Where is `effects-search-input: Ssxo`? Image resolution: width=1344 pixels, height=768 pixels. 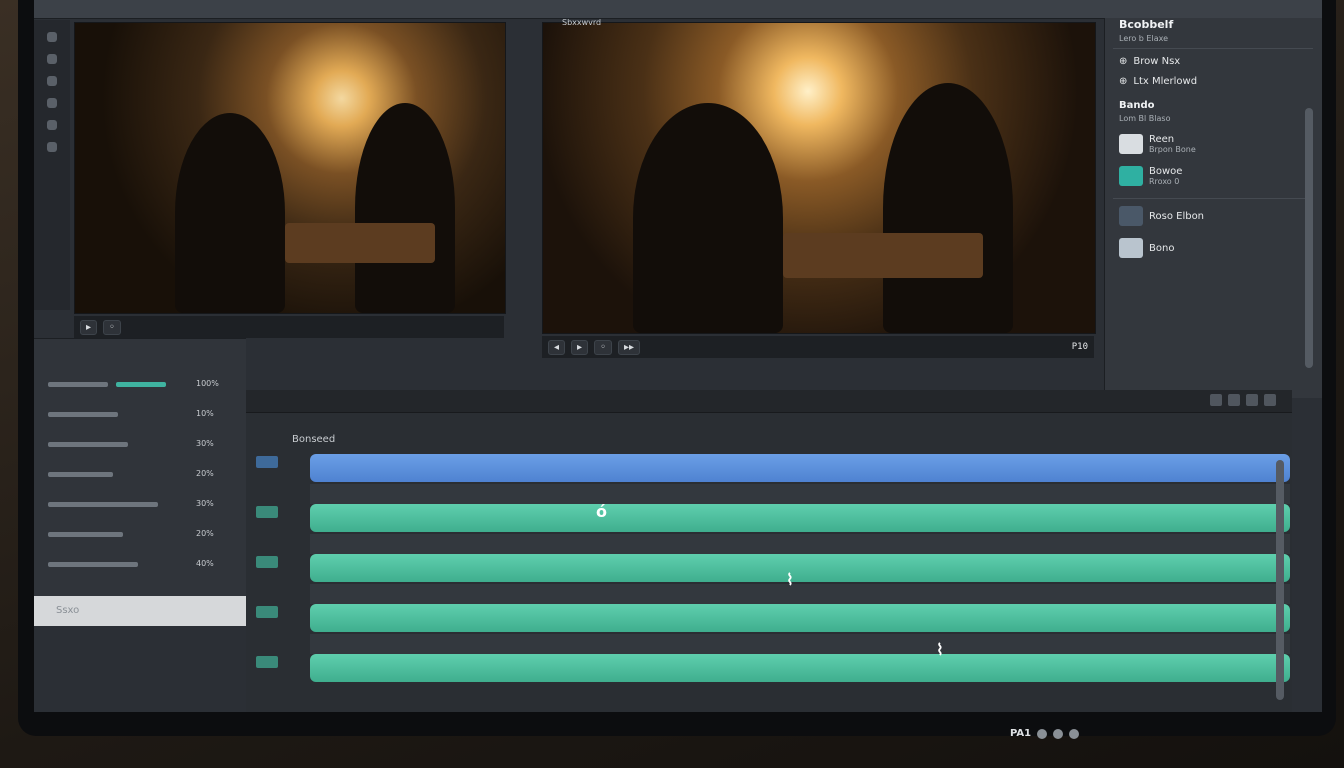 effects-search-input: Ssxo is located at coordinates (140, 611).